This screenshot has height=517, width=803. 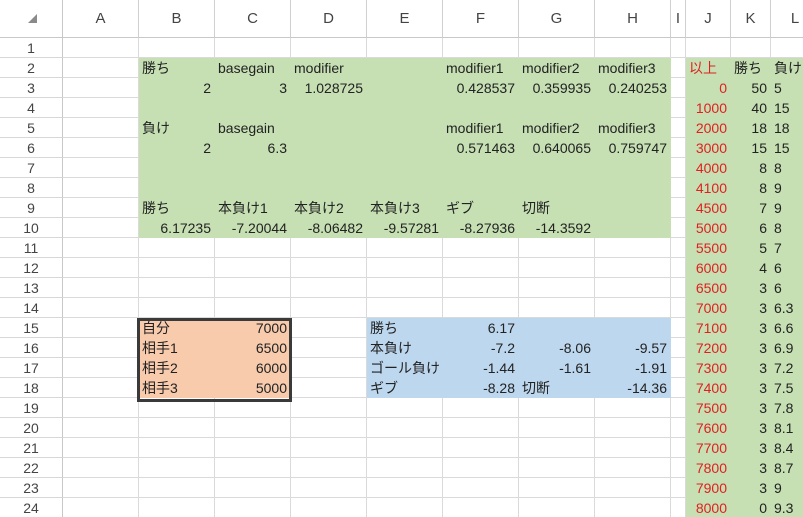 I want to click on cell-j2: 以上, so click(x=708, y=68).